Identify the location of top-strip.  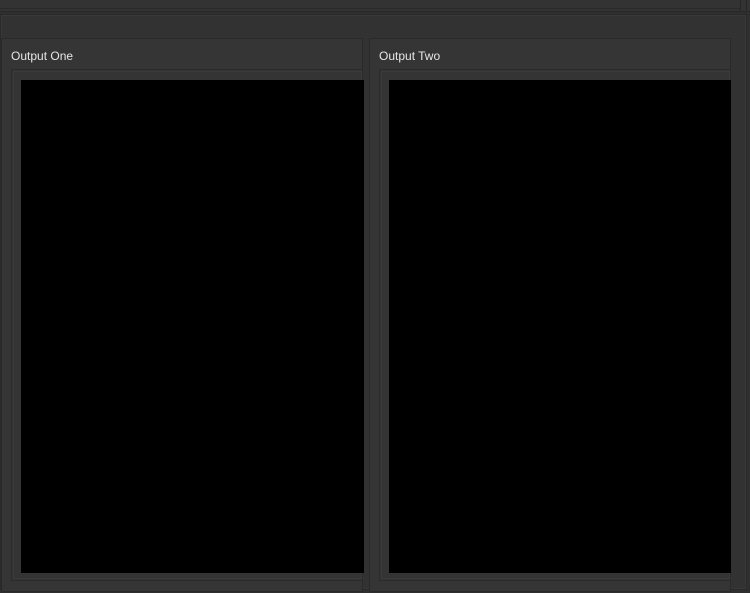
(375, 6).